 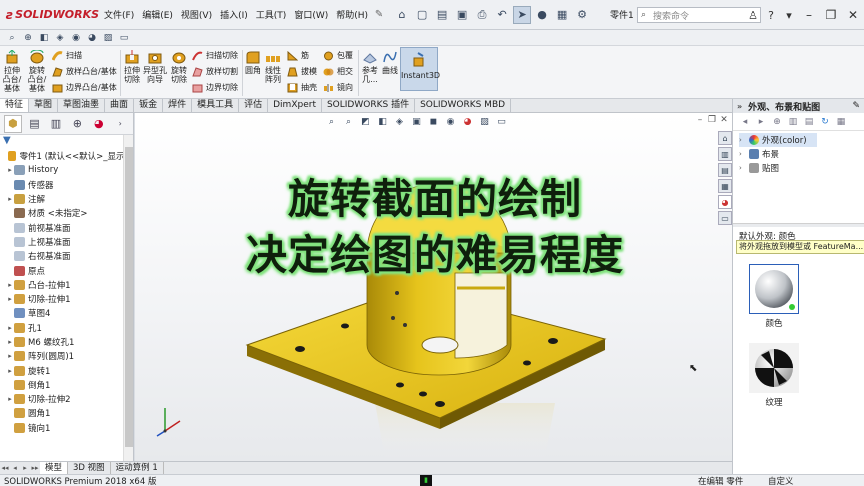 What do you see at coordinates (369, 105) in the screenshot?
I see `tab-addins: SOLIDWORKS 插件` at bounding box center [369, 105].